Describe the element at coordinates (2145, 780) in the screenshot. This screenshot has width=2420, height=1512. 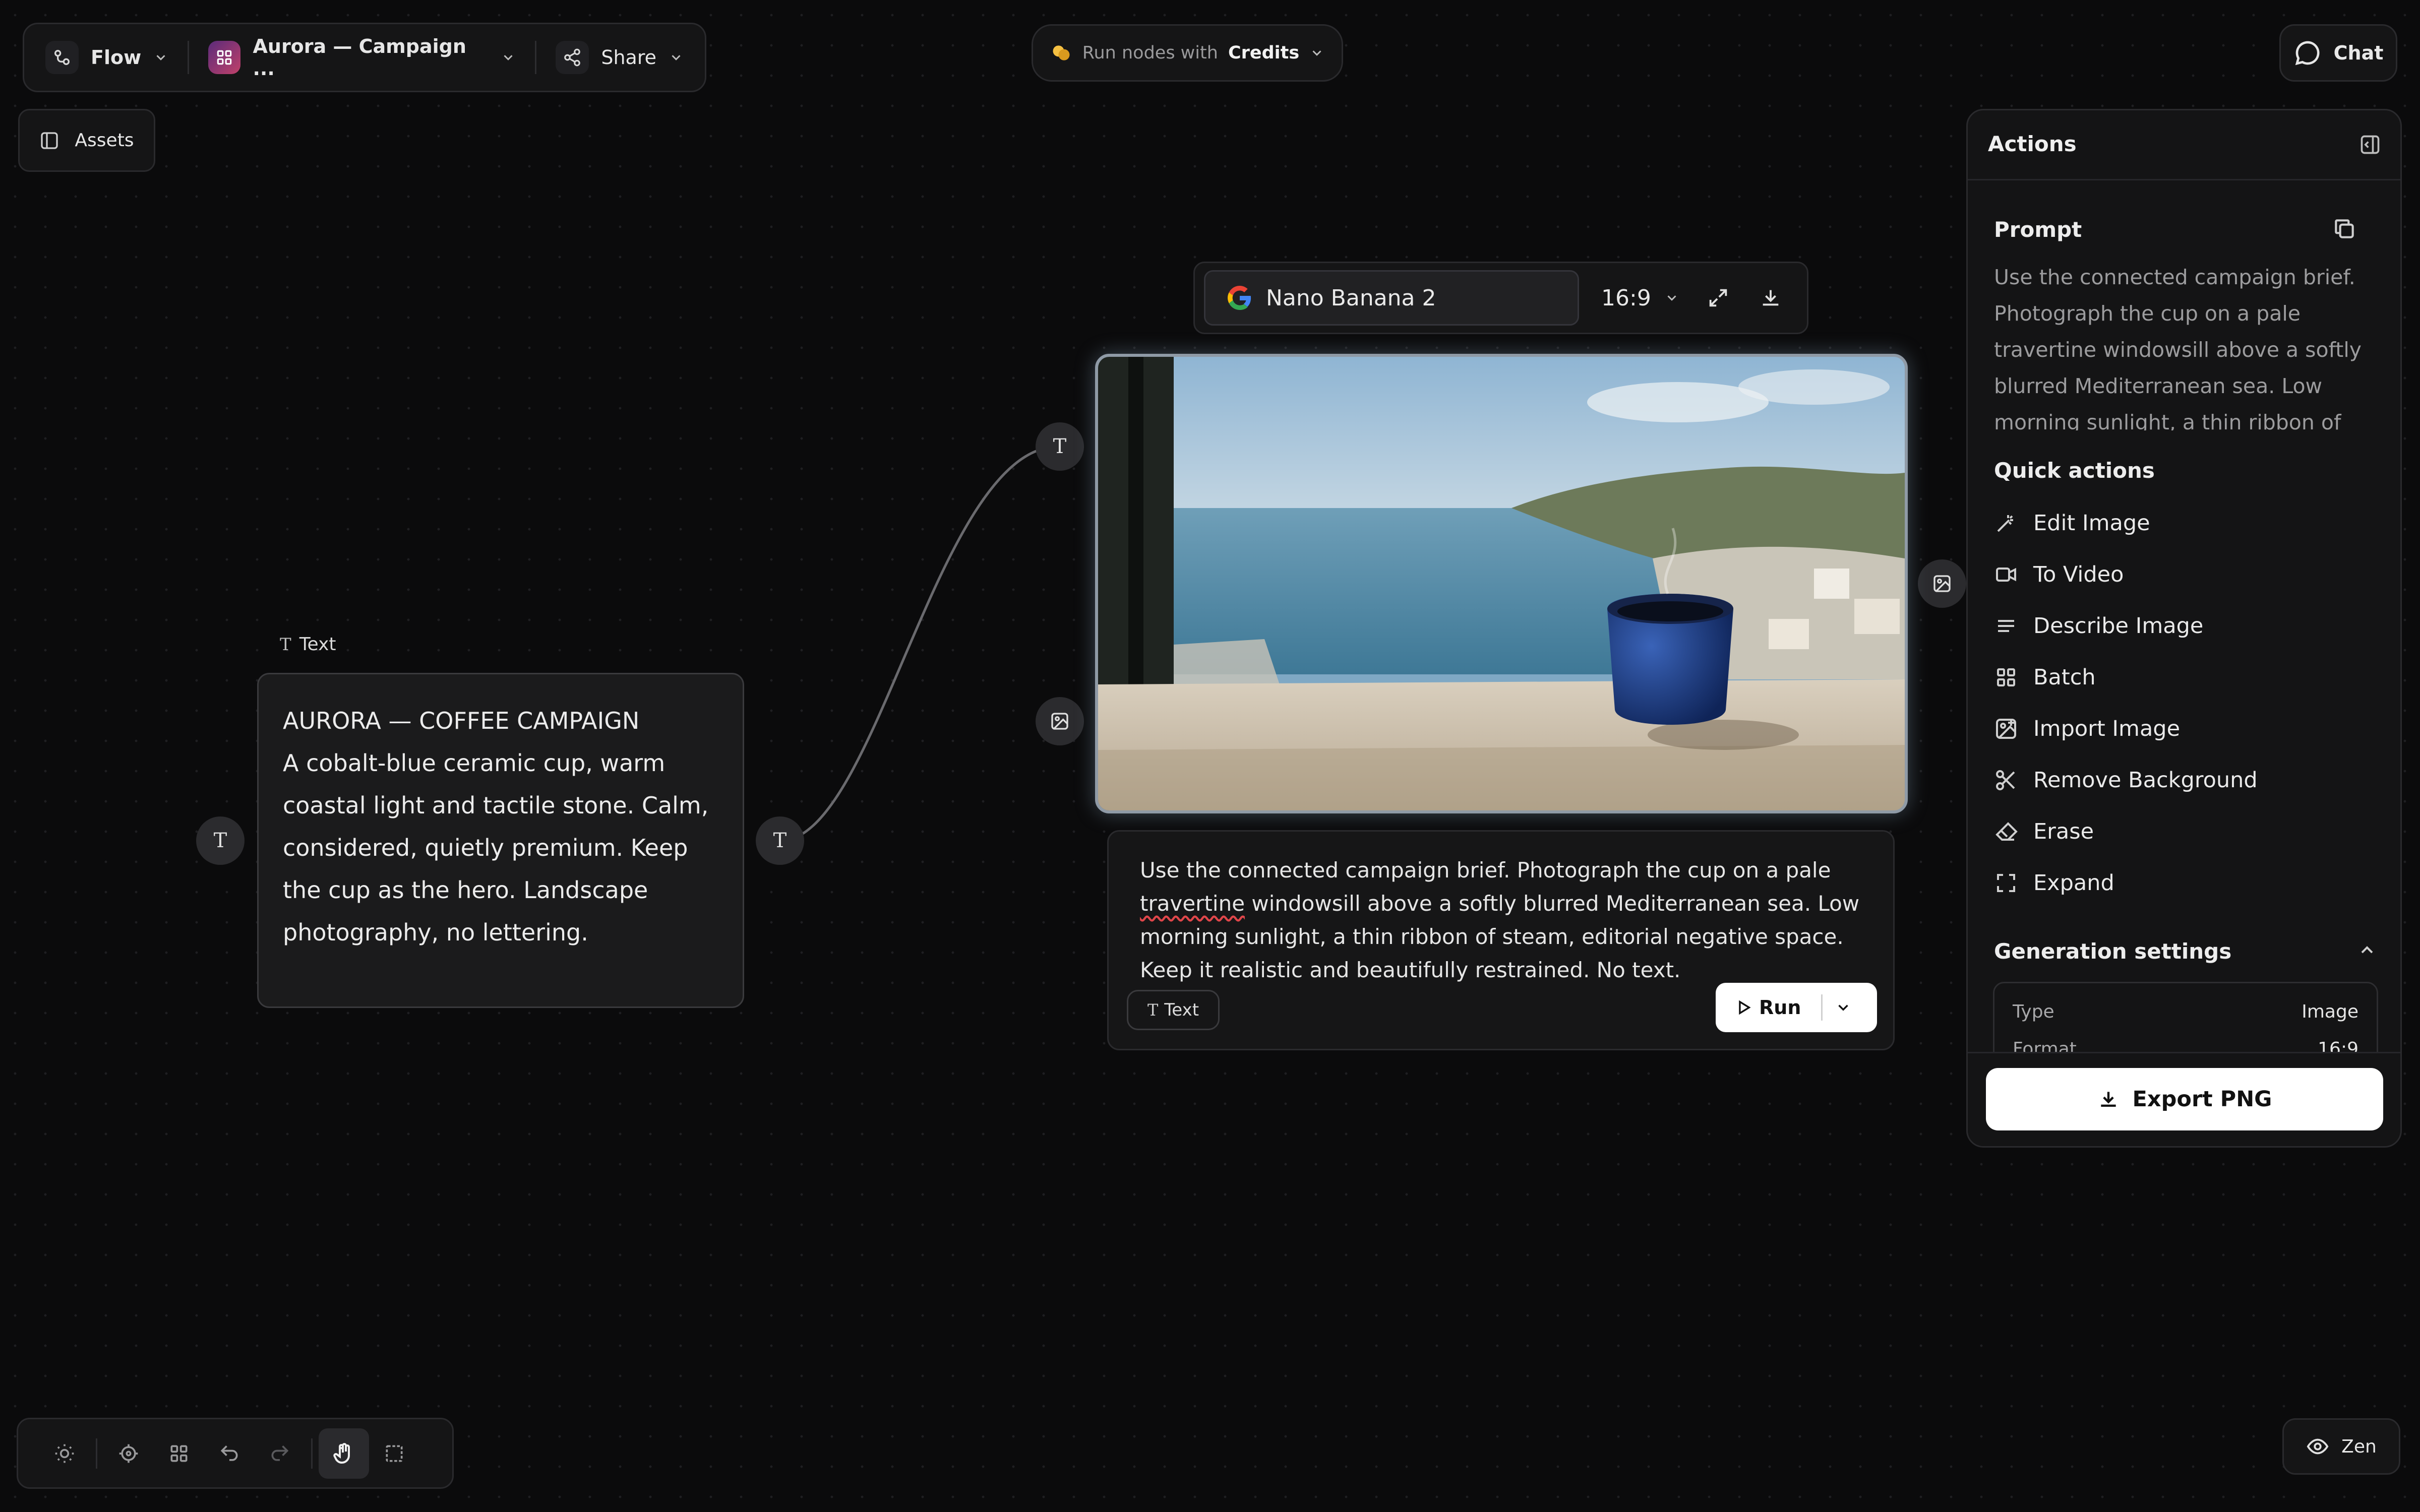
I see `quick-action-label: Remove Background` at that location.